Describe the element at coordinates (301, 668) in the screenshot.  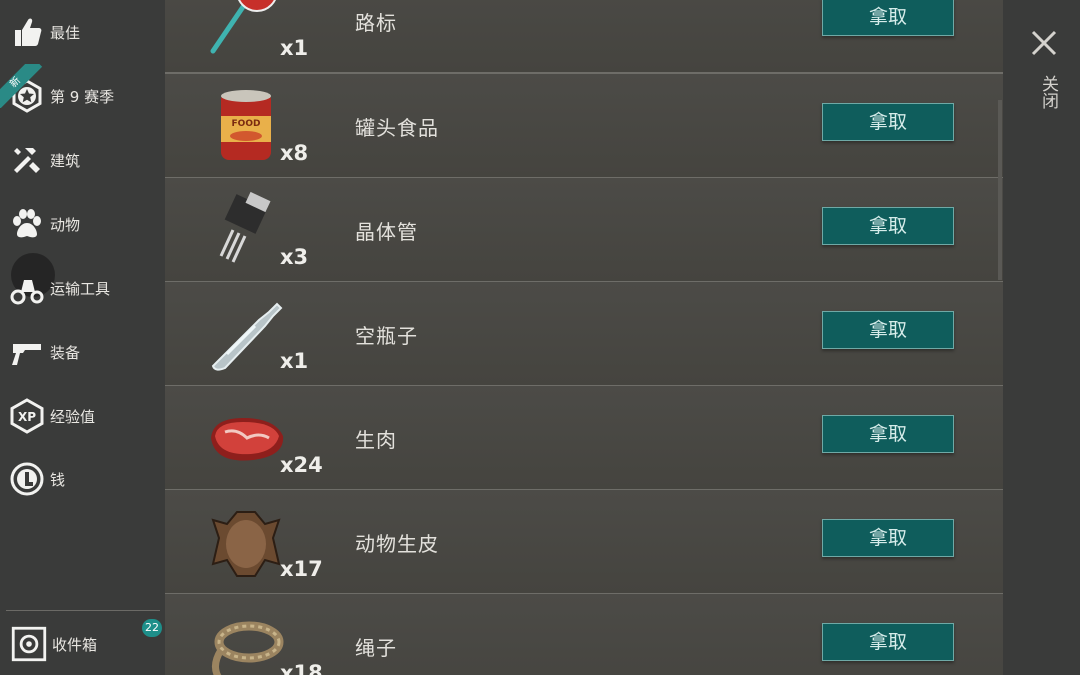
I see `item-quantity: x18` at that location.